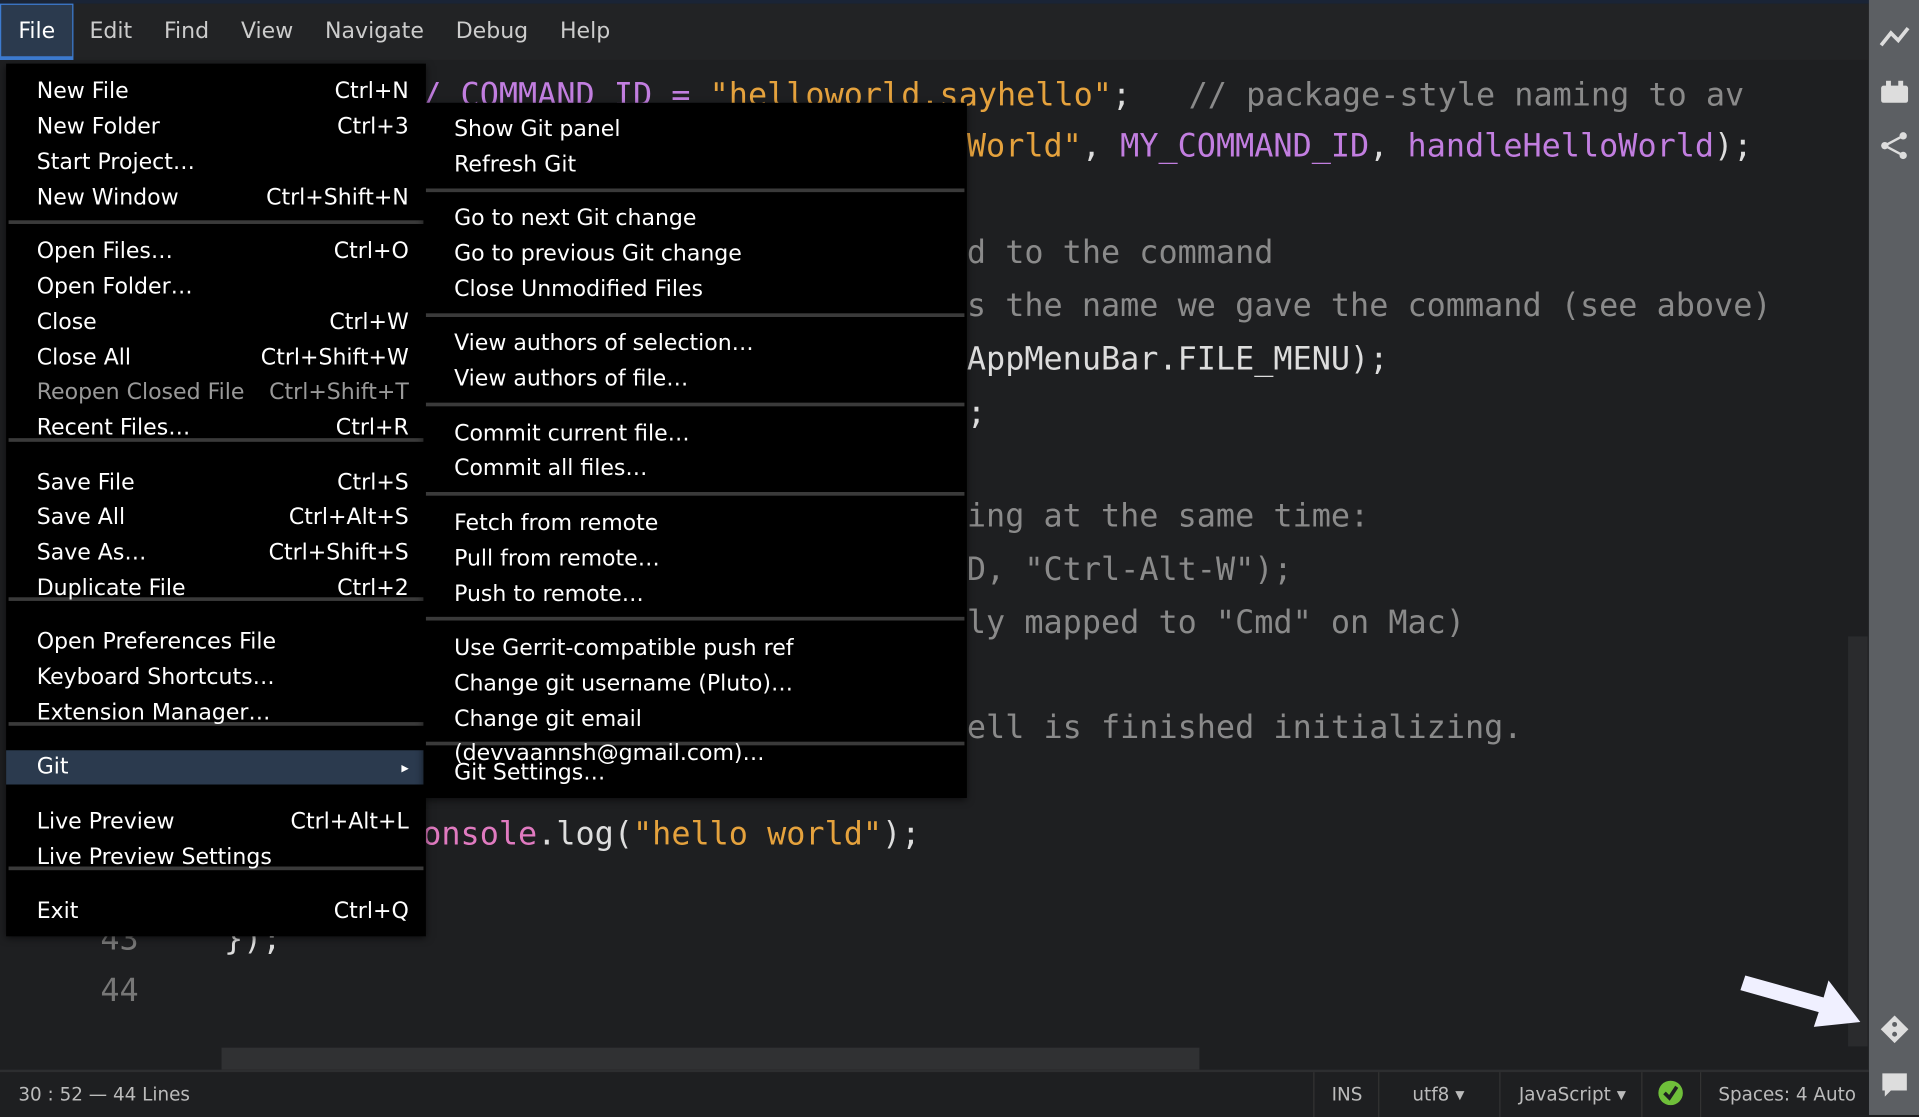 This screenshot has height=1117, width=1919. I want to click on horizontal-scrollbar, so click(710, 1058).